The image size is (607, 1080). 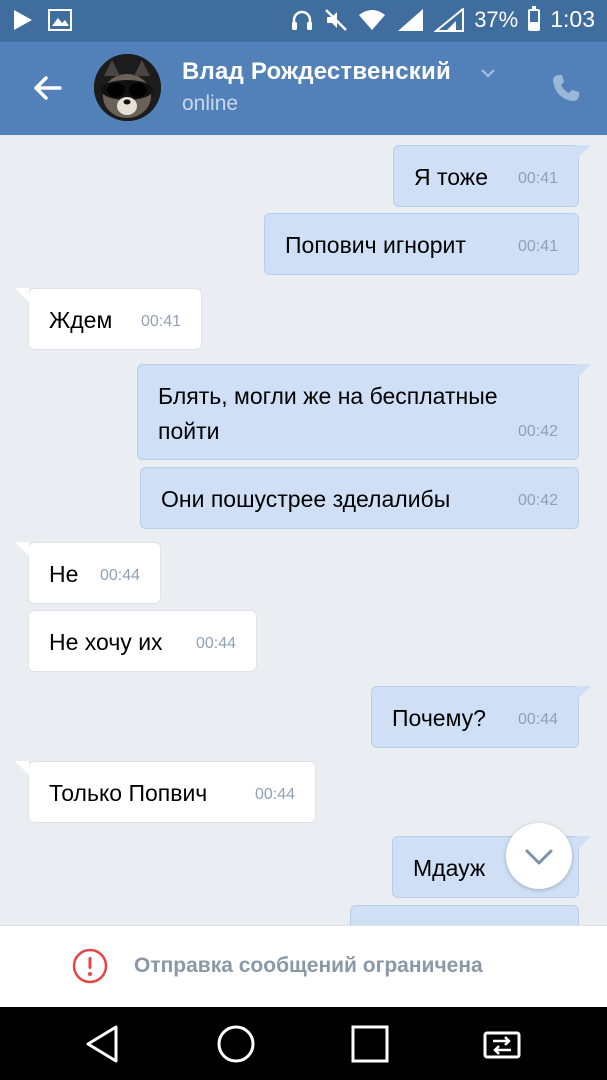 What do you see at coordinates (23, 20) in the screenshot?
I see `play-icon` at bounding box center [23, 20].